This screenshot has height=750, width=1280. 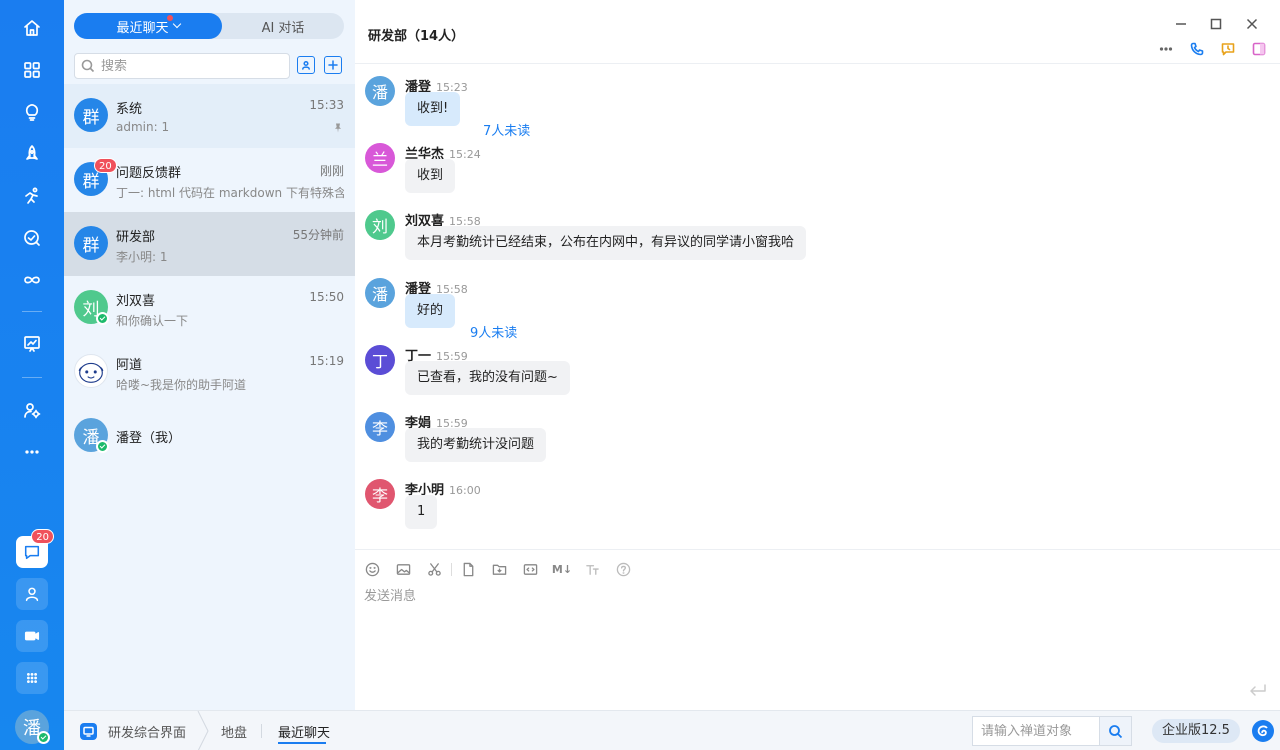 I want to click on message-bubble: 收到, so click(x=430, y=176).